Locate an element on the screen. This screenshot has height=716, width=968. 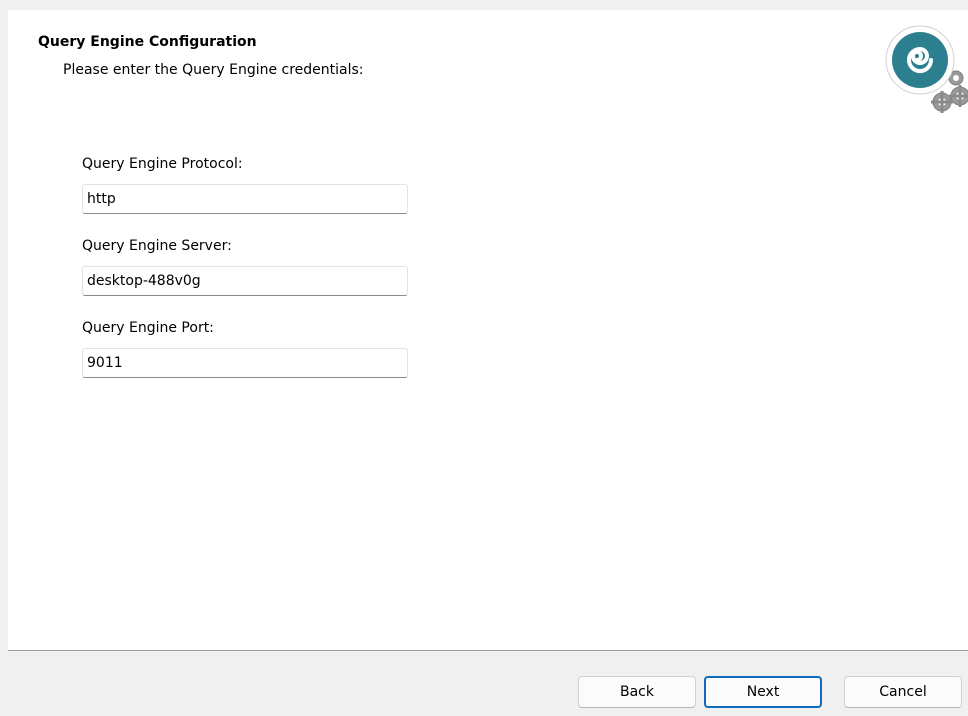
server-label: Query Engine Server: is located at coordinates (157, 246).